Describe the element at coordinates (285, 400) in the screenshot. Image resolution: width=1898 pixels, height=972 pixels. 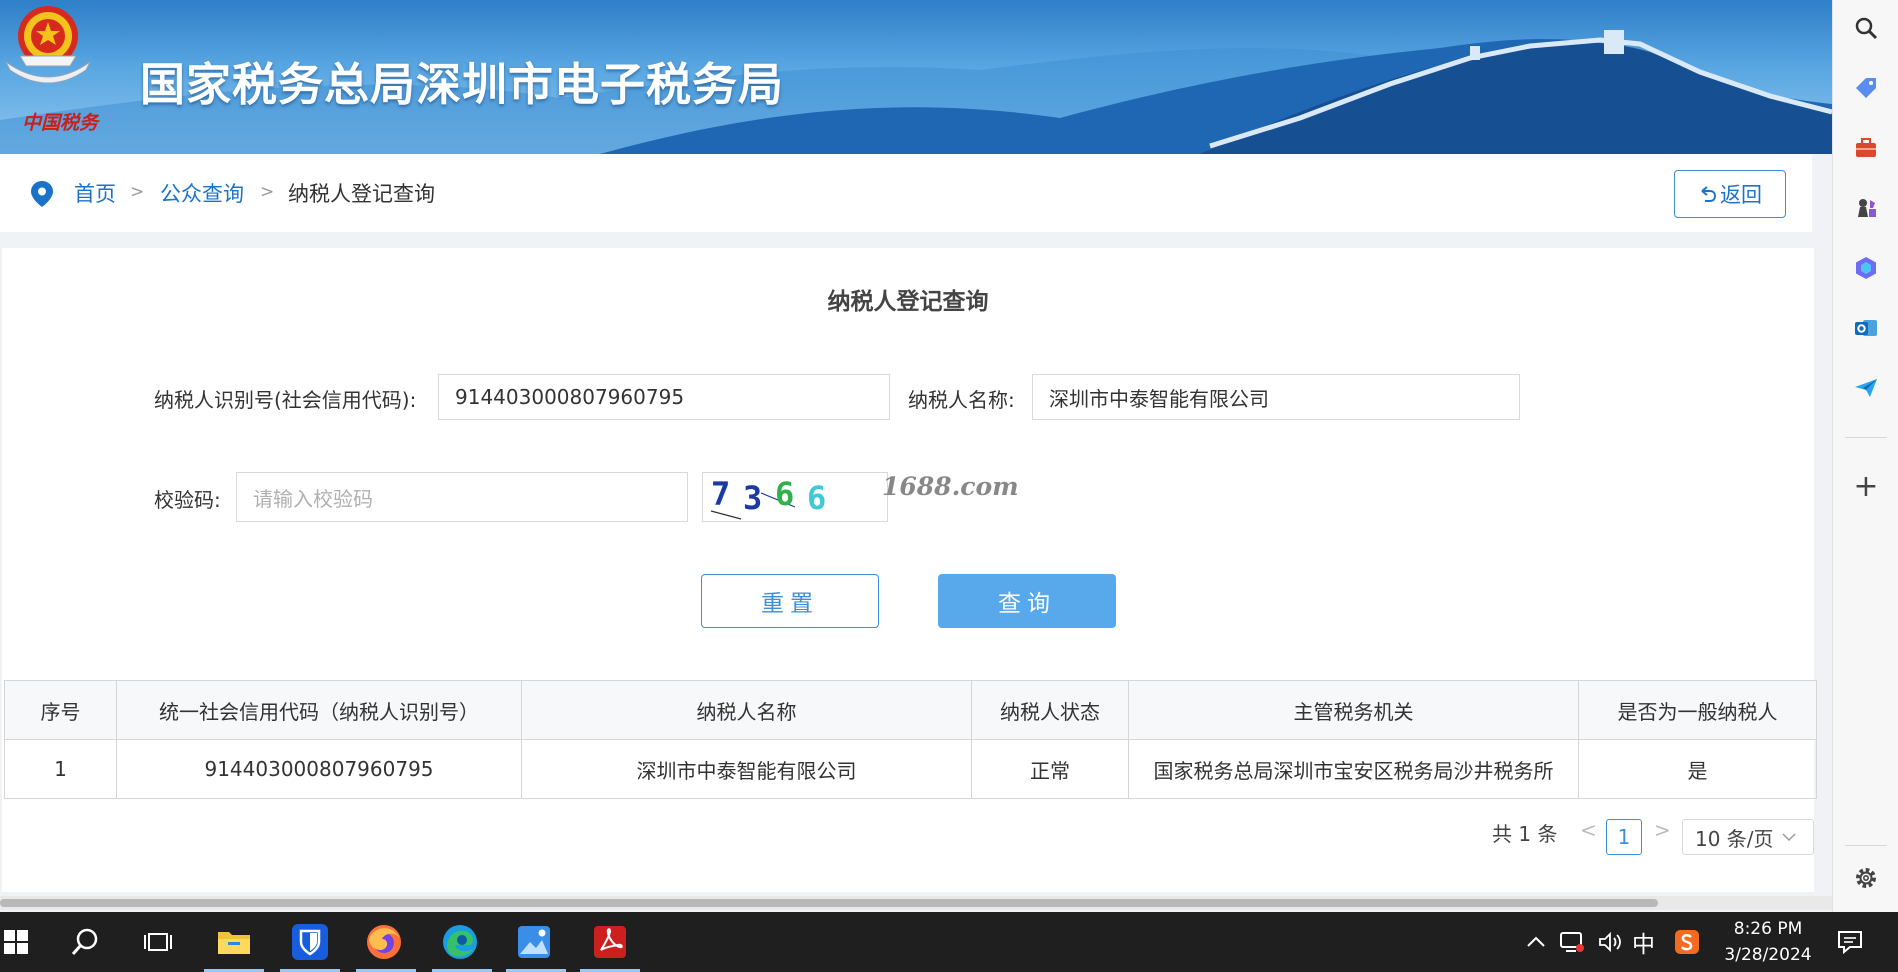
I see `tax-id-label: 纳税人识别号(社会信用代码):` at that location.